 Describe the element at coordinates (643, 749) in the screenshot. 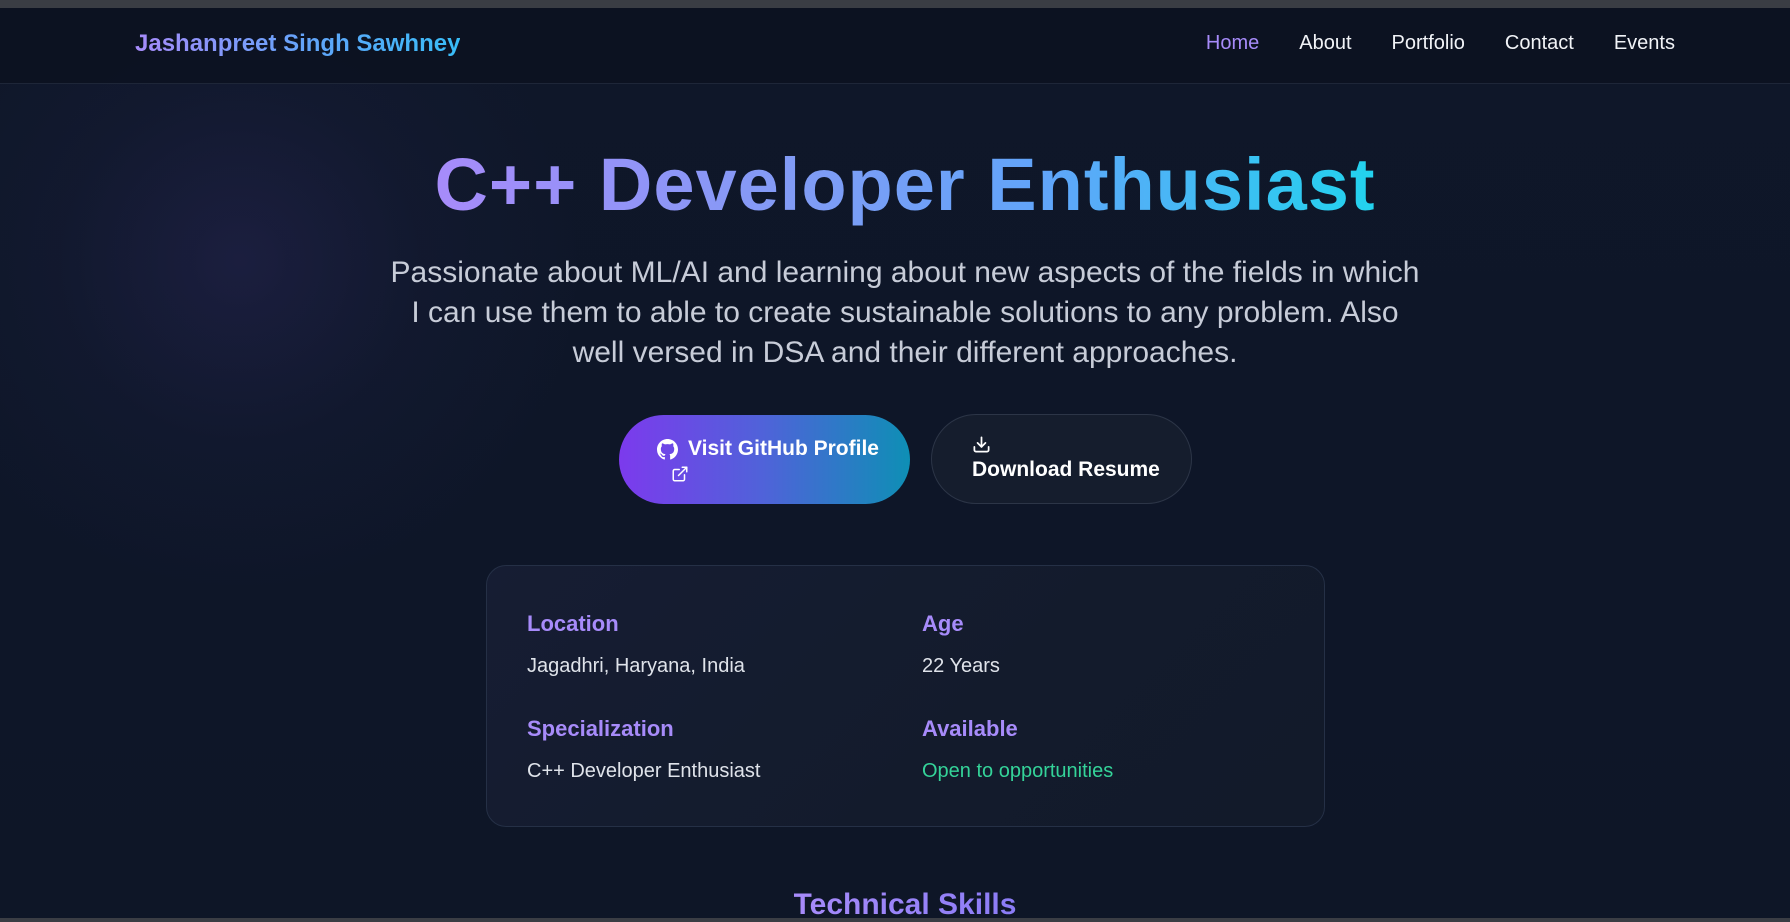

I see `info-specialization: Specialization C++ Developer Enthusiast` at that location.